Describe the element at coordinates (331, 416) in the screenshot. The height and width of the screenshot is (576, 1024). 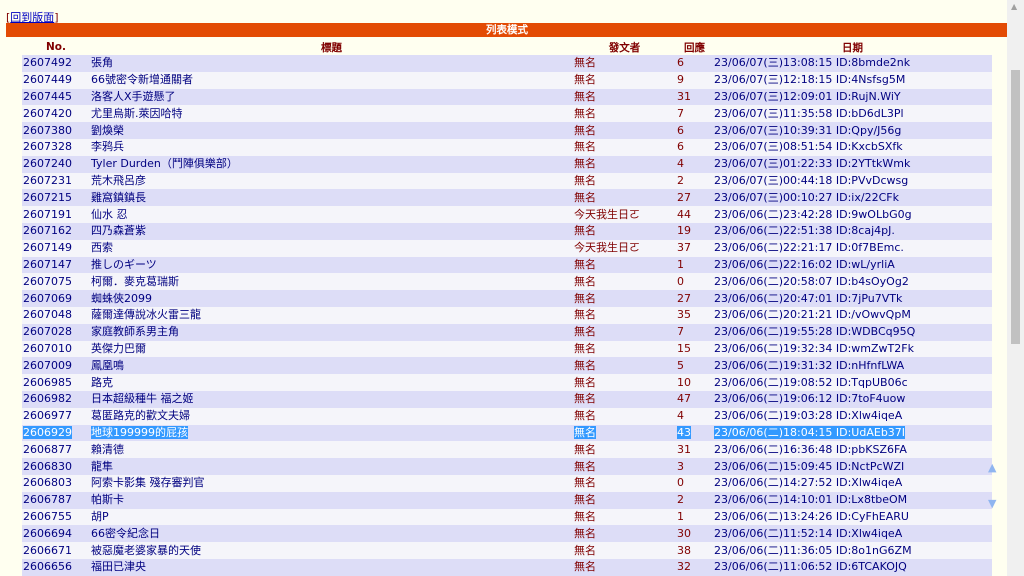
I see `cell-title: 葛匿路克的歡文夫婦` at that location.